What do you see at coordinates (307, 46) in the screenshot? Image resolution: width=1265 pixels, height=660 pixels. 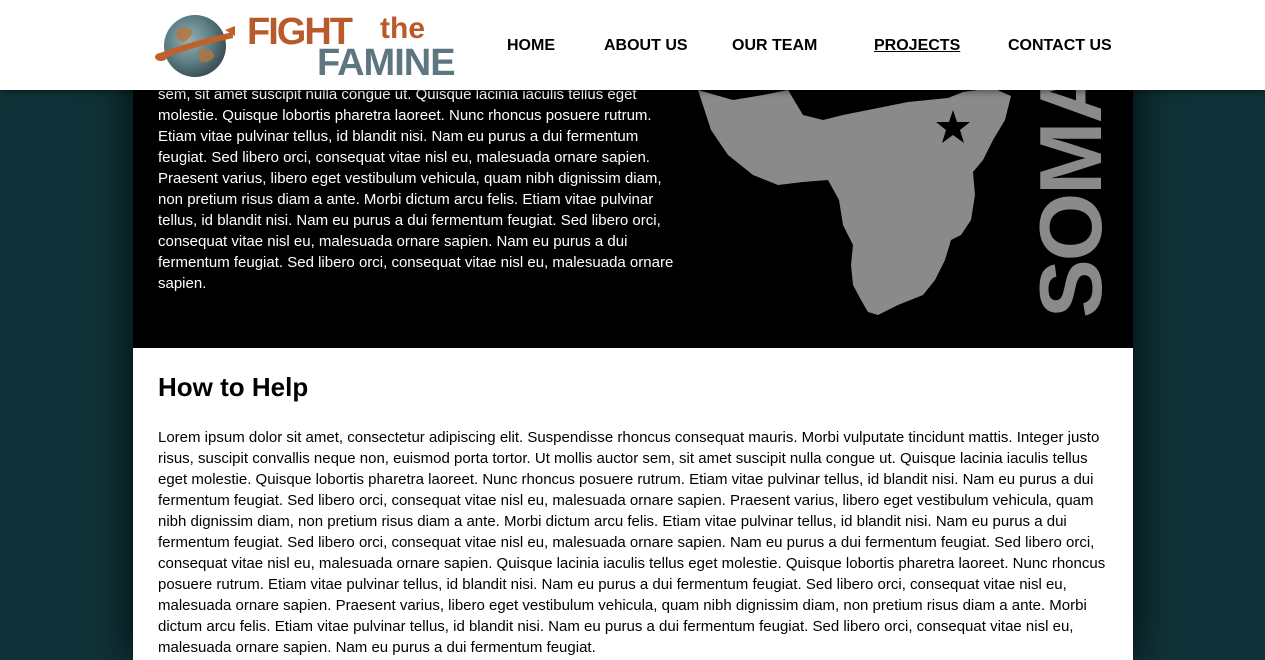 I see `site-logo: FIGHT the FAMINE` at bounding box center [307, 46].